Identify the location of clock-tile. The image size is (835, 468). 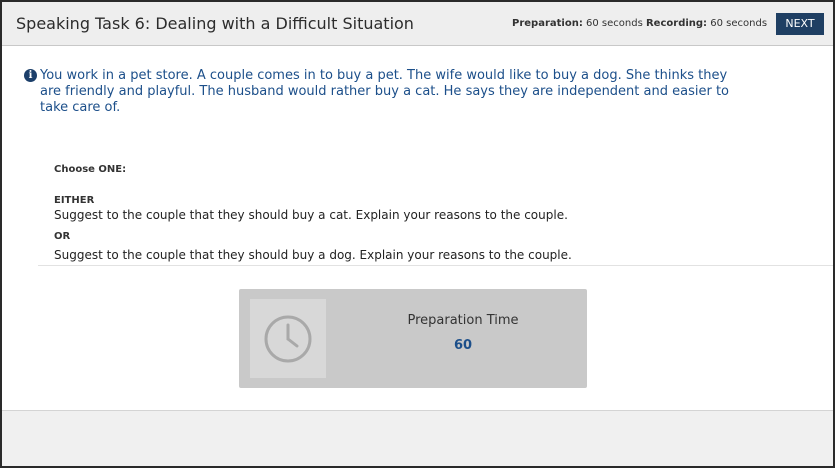
(288, 338).